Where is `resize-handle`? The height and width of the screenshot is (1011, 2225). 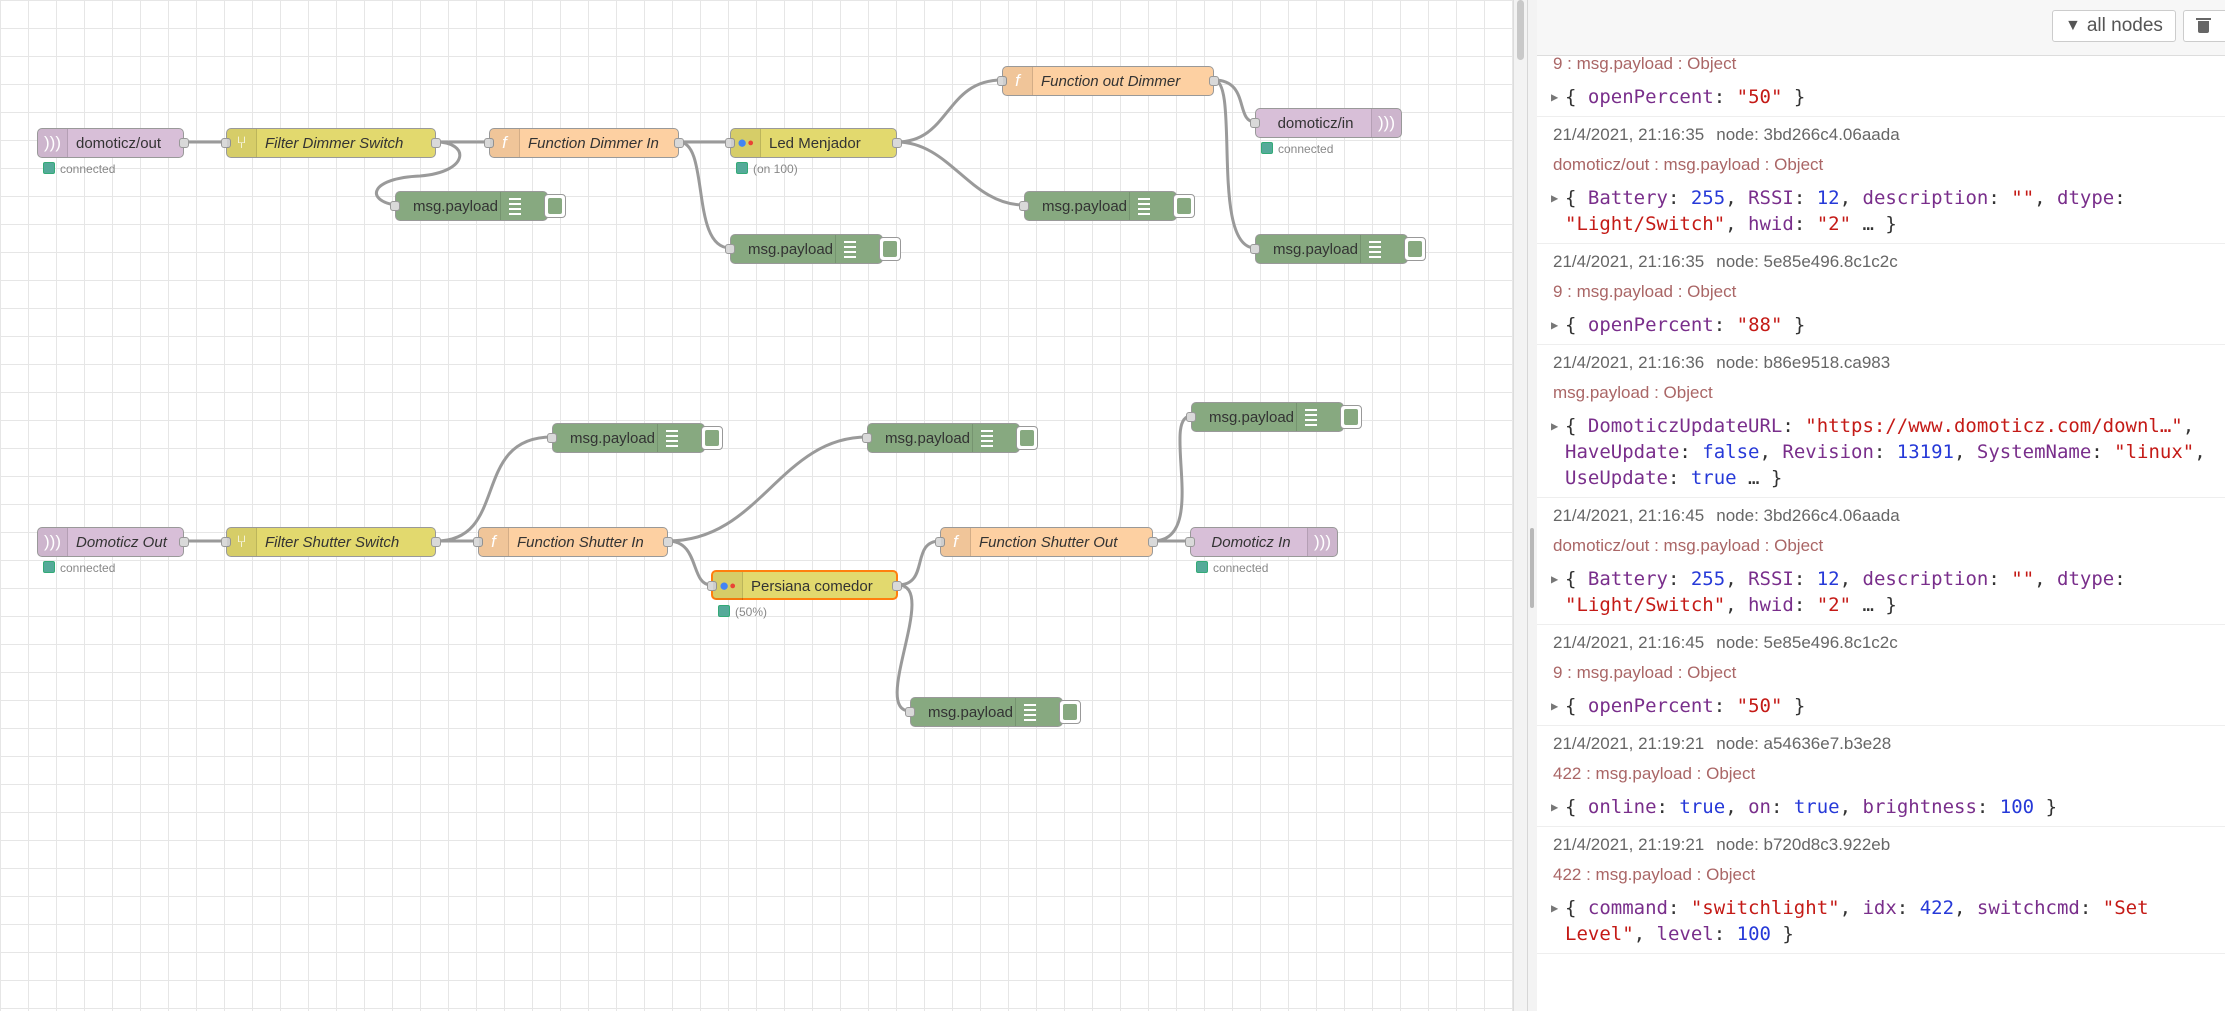 resize-handle is located at coordinates (1532, 568).